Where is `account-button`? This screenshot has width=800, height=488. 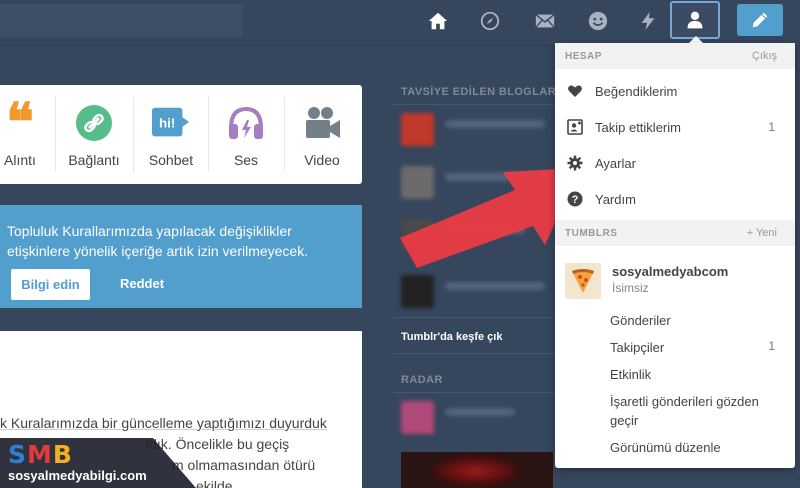
account-button is located at coordinates (695, 20).